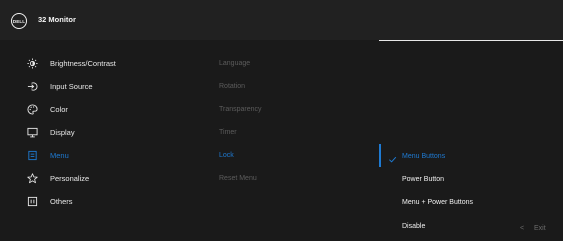  What do you see at coordinates (32, 63) in the screenshot?
I see `sun-icon` at bounding box center [32, 63].